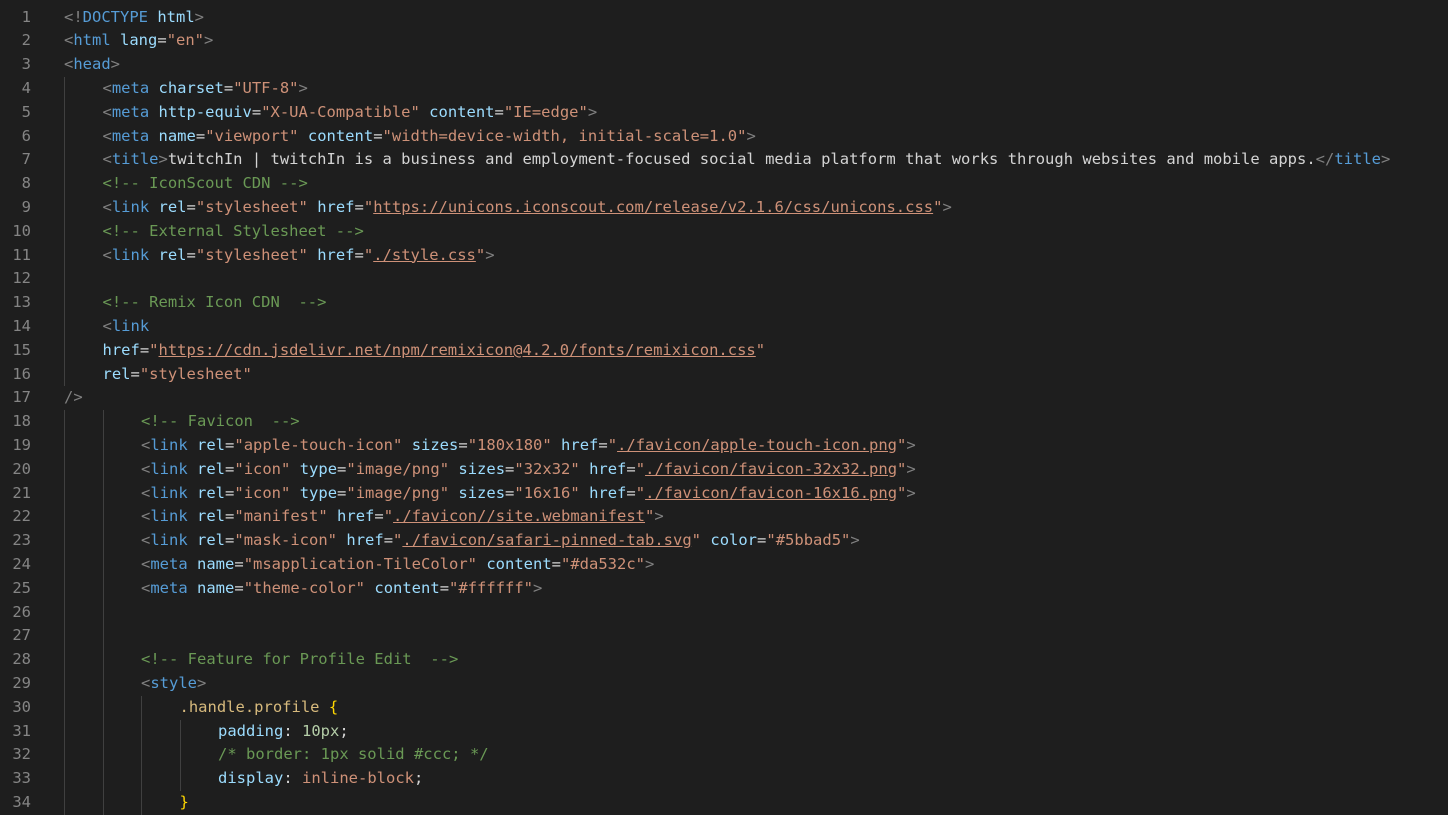  I want to click on line-number: 8, so click(26, 183).